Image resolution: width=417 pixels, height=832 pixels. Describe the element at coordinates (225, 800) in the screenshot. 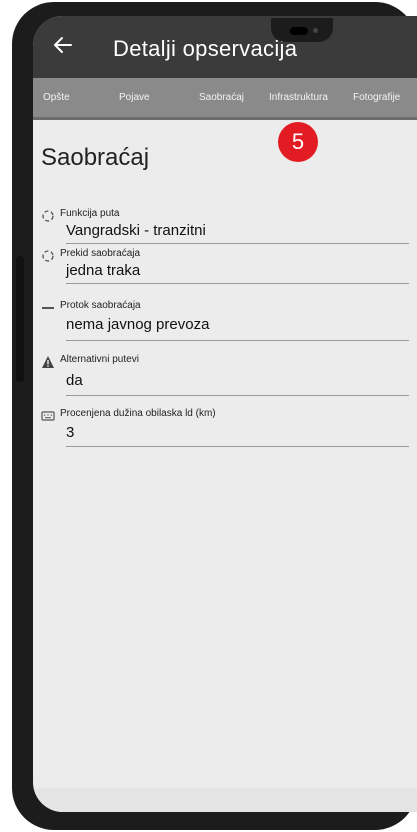

I see `bottom-bar` at that location.